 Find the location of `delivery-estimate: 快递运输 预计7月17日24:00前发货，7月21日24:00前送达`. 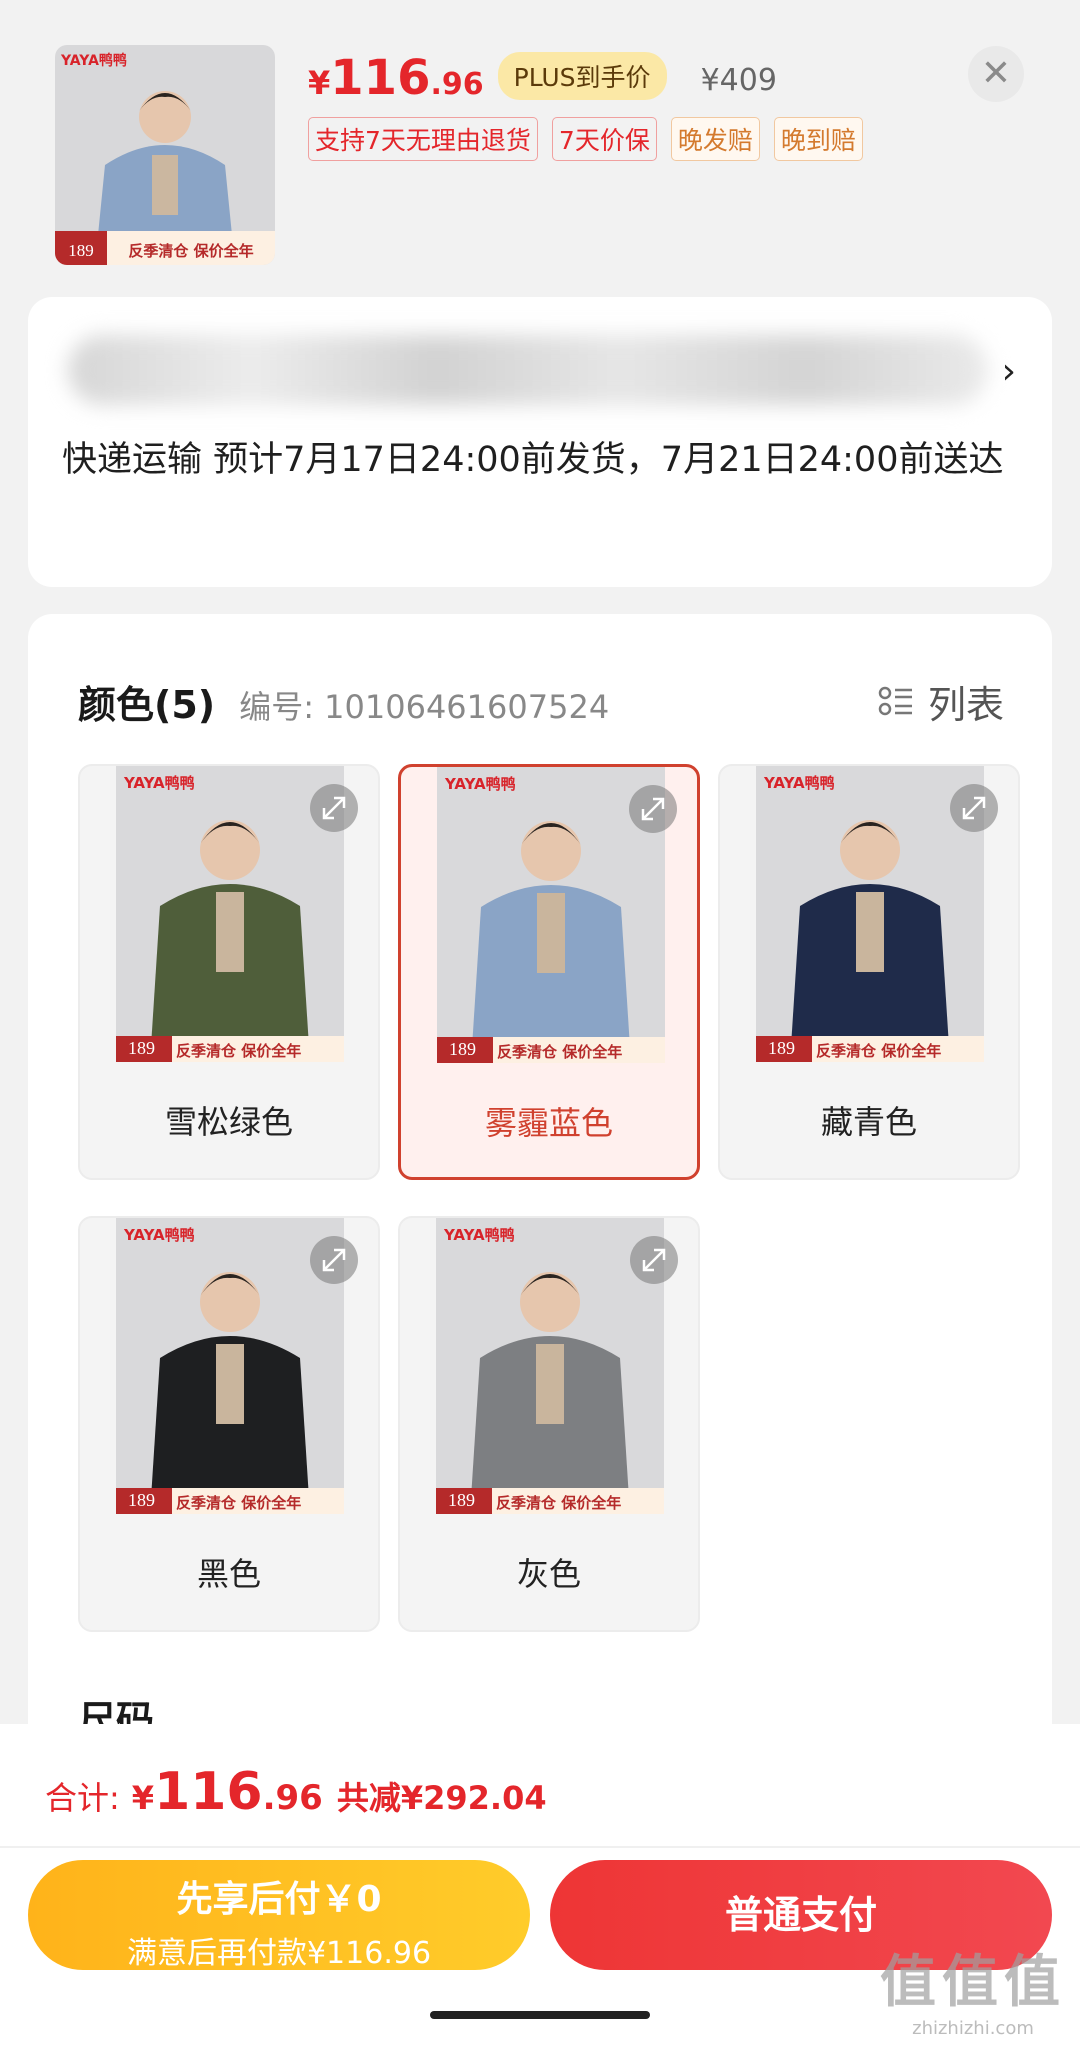

delivery-estimate: 快递运输 预计7月17日24:00前发货，7月21日24:00前送达 is located at coordinates (533, 460).